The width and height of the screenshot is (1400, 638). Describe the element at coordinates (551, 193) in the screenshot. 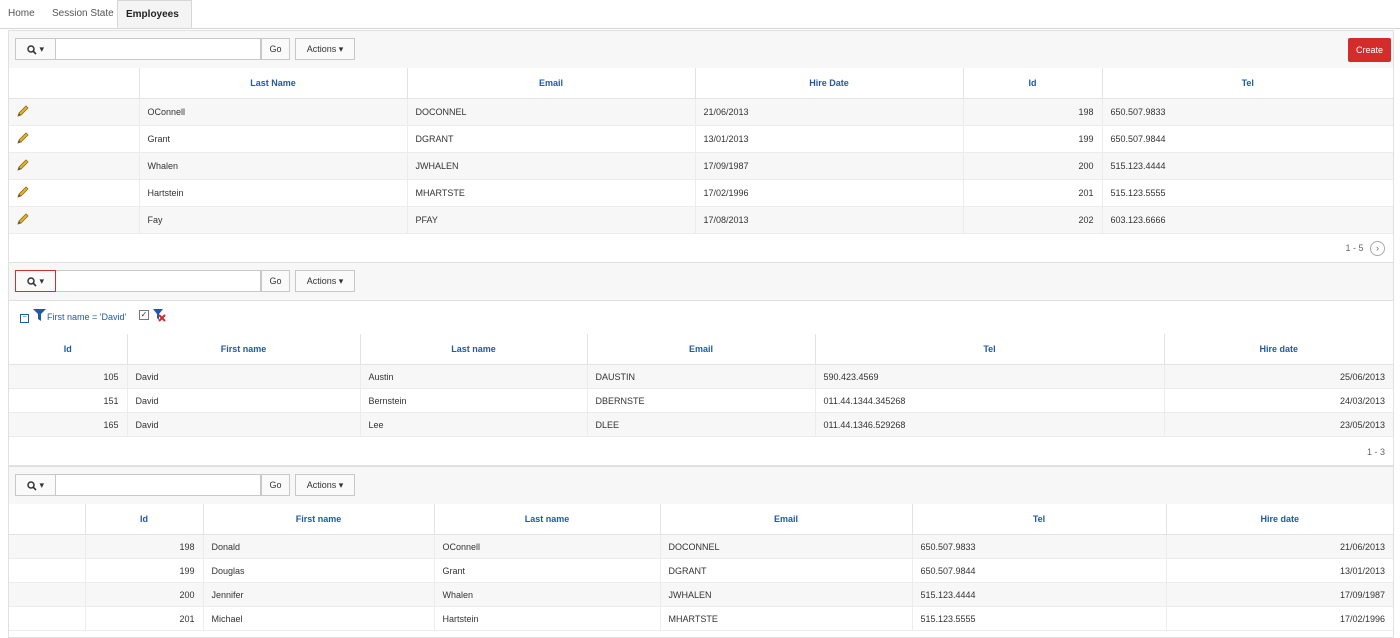

I see `email-cell: MHARTSTE` at that location.